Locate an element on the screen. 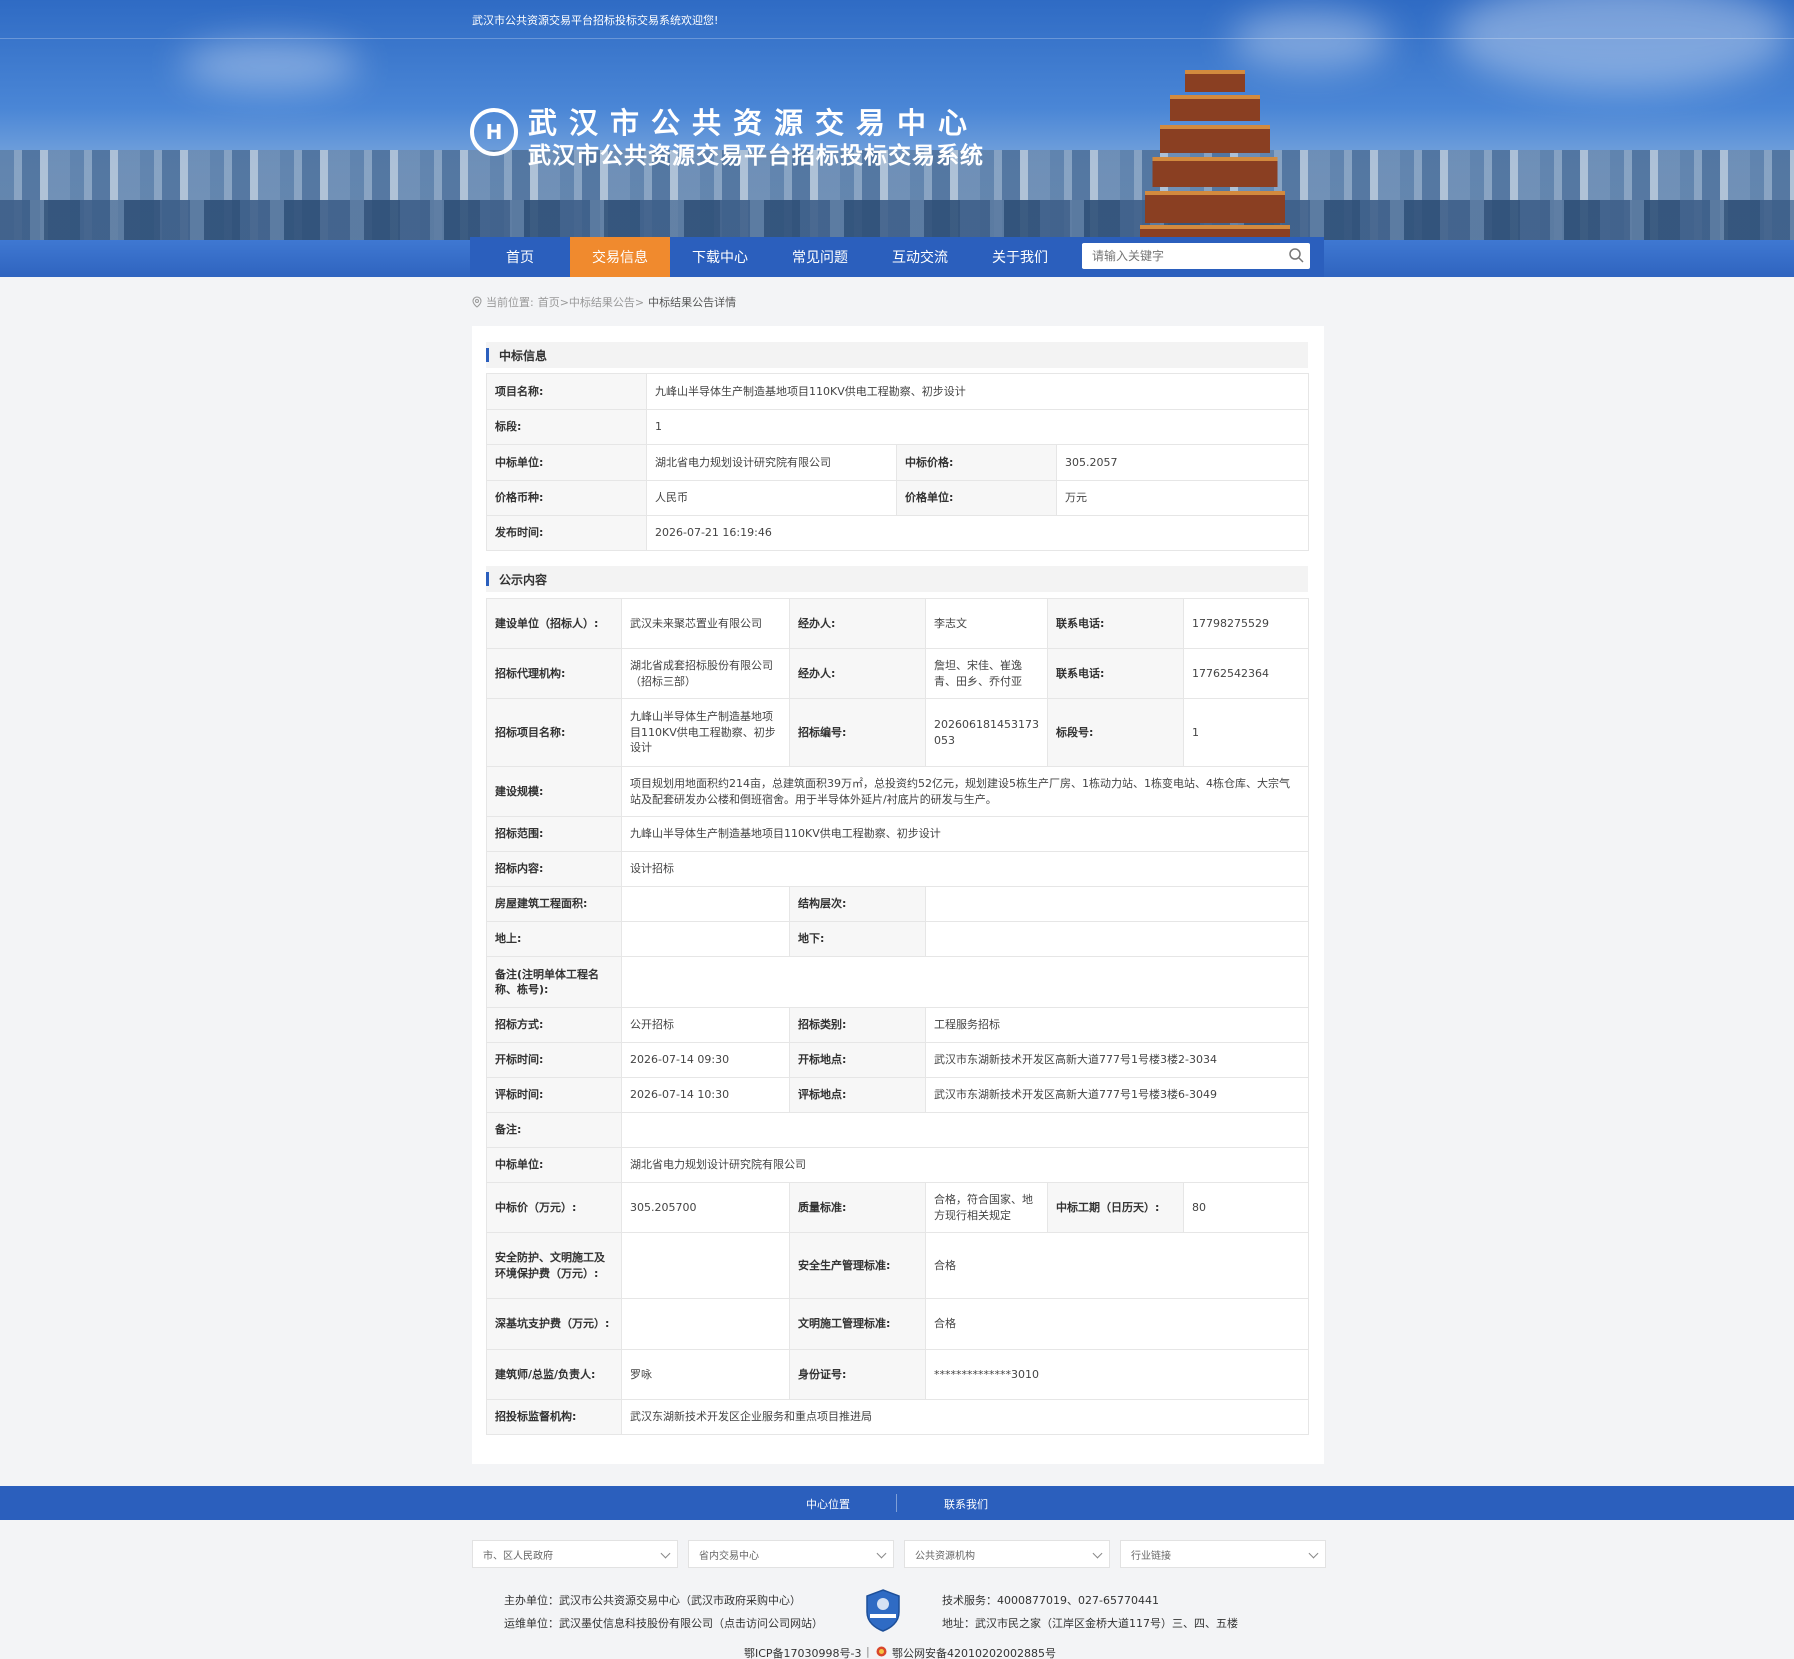  select-public-resource: 公共资源机构 is located at coordinates (1007, 1554).